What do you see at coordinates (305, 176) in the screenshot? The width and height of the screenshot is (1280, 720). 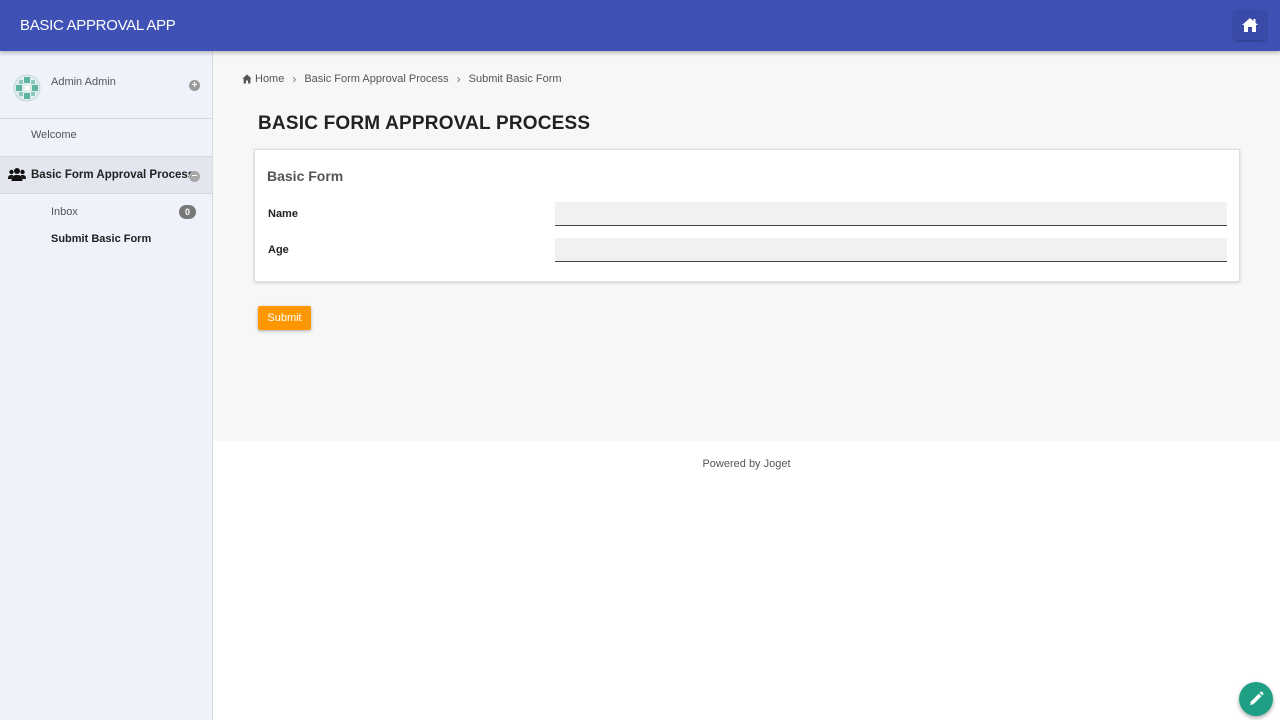 I see `form-title: Basic Form` at bounding box center [305, 176].